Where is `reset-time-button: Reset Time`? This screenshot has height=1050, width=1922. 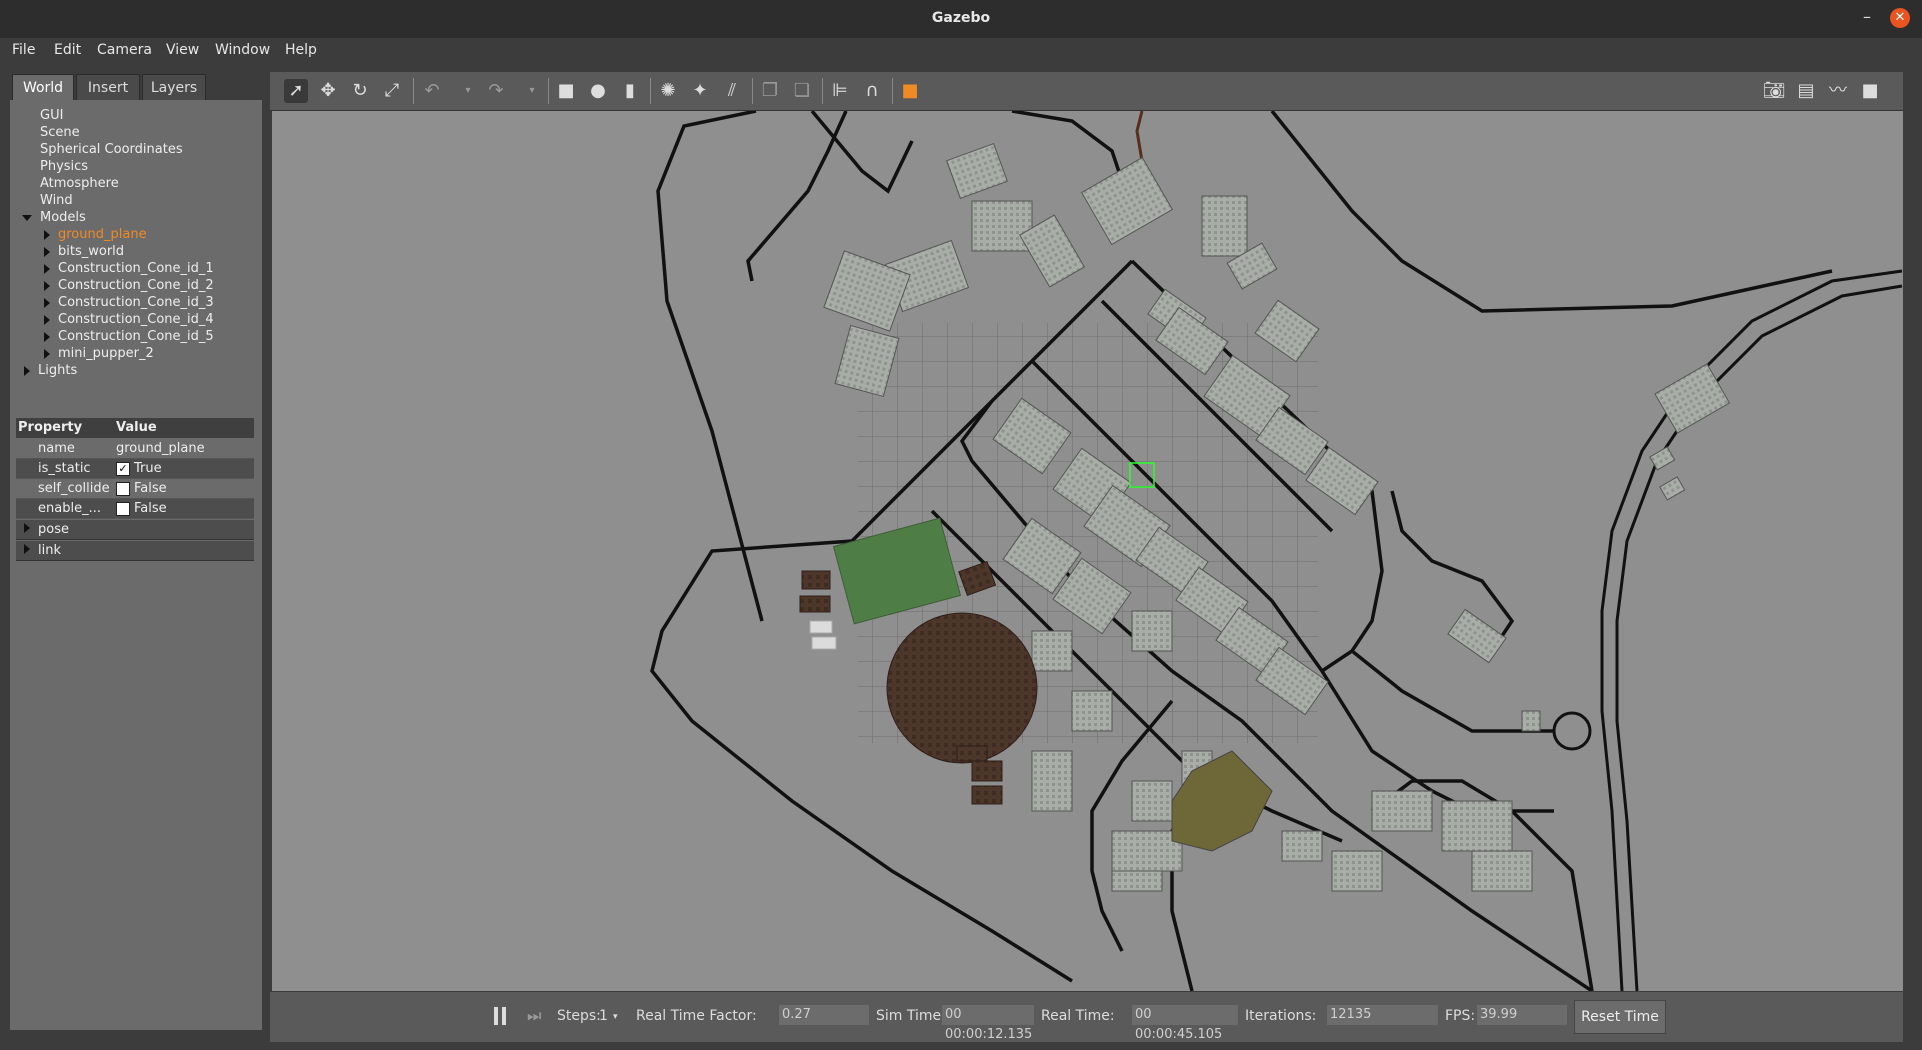 reset-time-button: Reset Time is located at coordinates (1620, 1017).